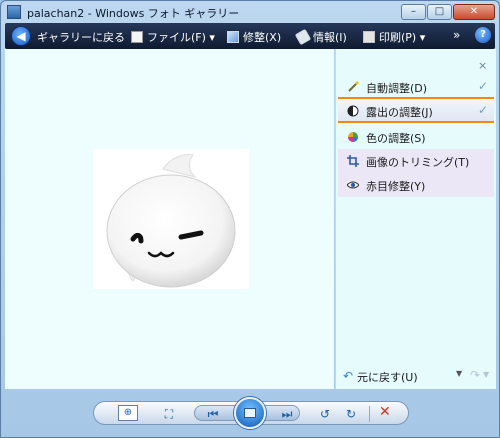 The image size is (500, 438). I want to click on back-to-gallery-button: ギャラリーに戻る, so click(81, 37).